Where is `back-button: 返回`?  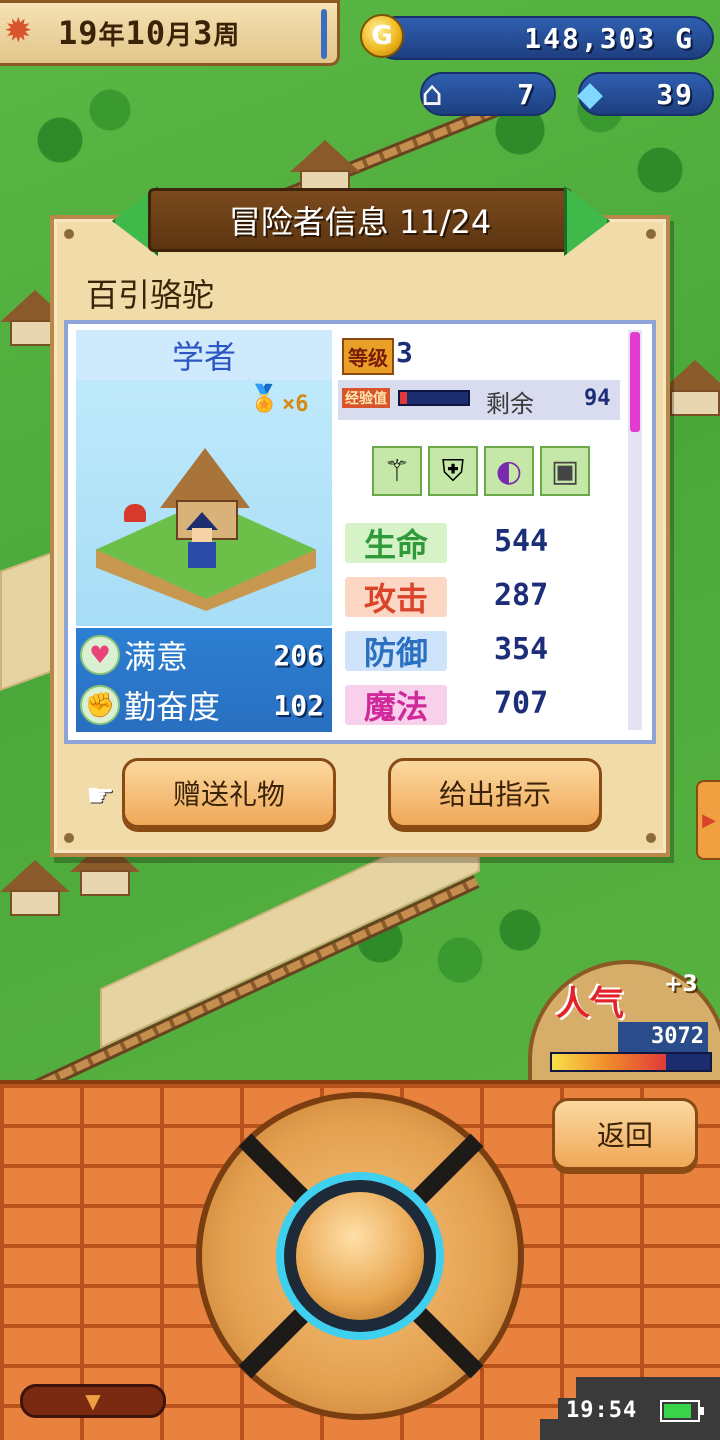 back-button: 返回 is located at coordinates (625, 1134).